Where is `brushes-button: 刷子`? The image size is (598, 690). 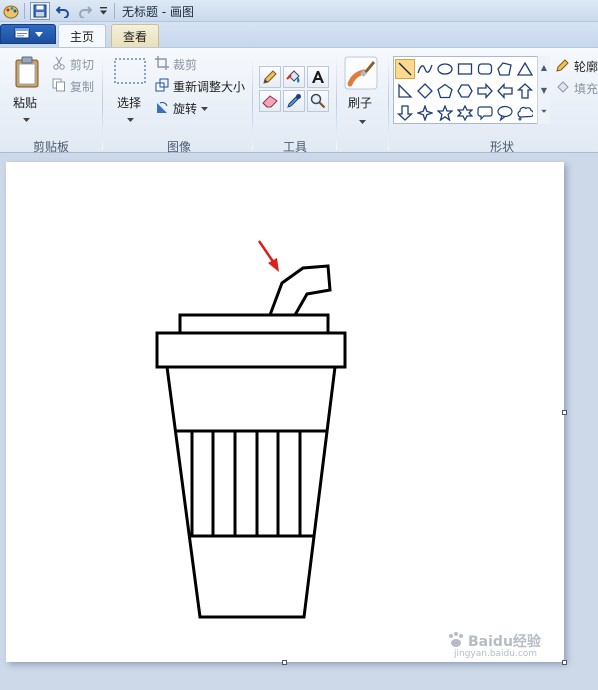 brushes-button: 刷子 is located at coordinates (362, 90).